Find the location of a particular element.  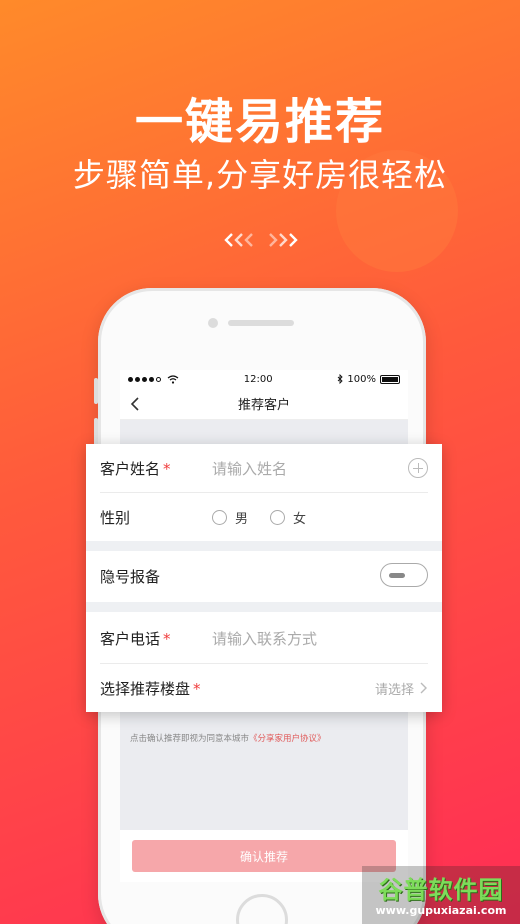

right-arrows-icon is located at coordinates (283, 240).